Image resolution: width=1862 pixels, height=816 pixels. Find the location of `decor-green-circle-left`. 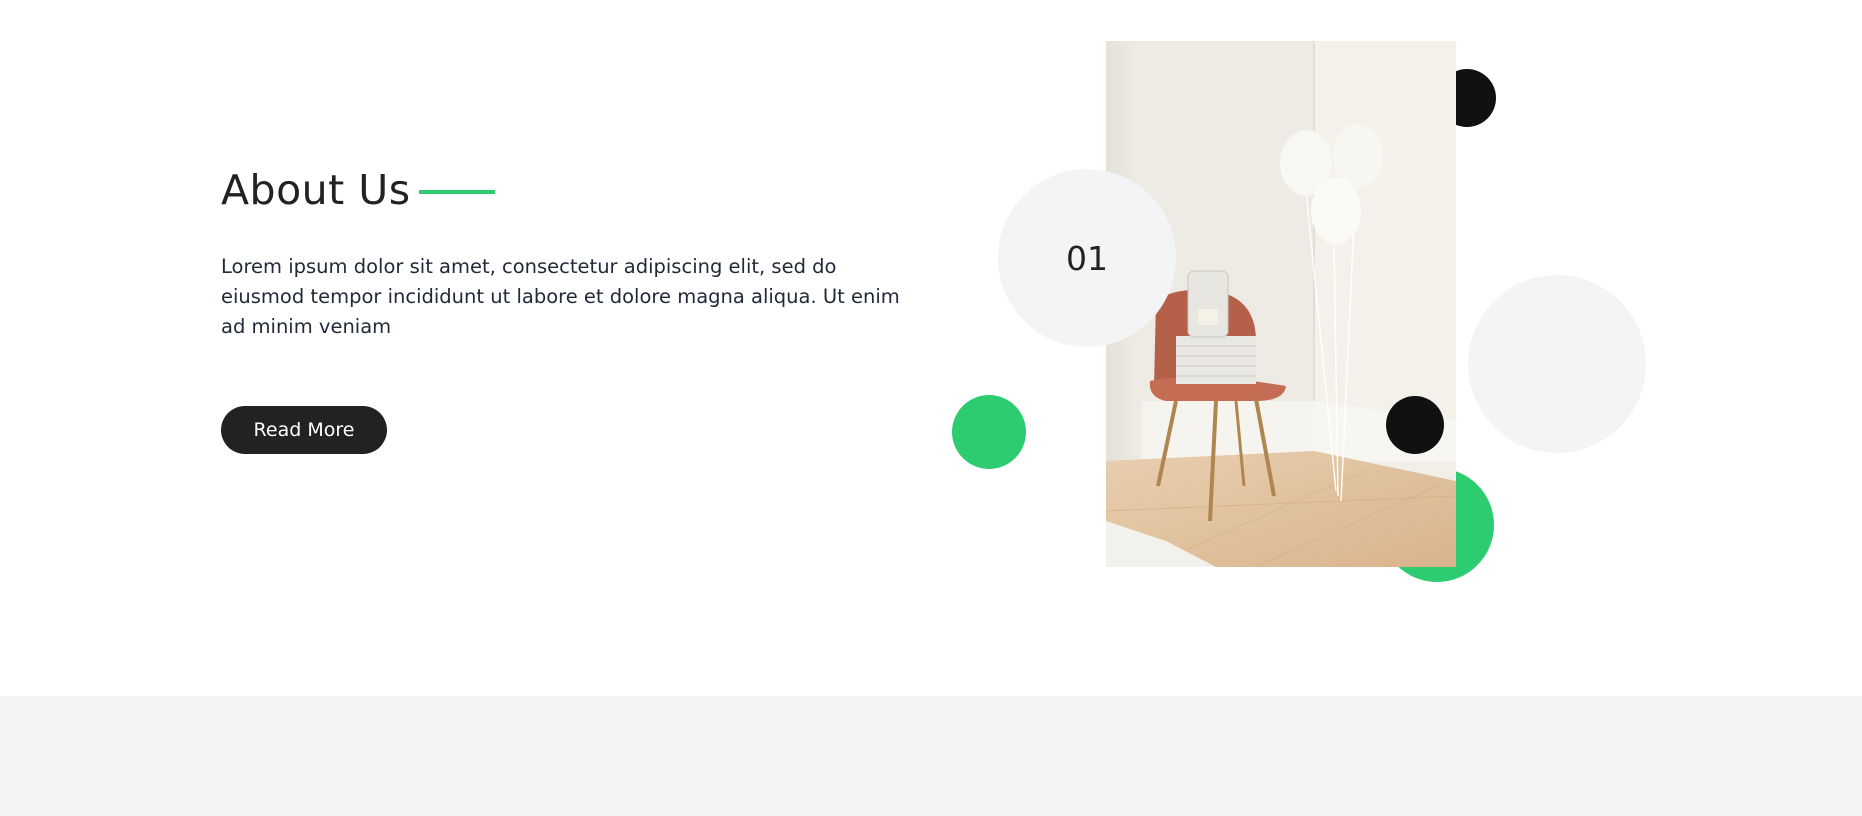

decor-green-circle-left is located at coordinates (989, 432).